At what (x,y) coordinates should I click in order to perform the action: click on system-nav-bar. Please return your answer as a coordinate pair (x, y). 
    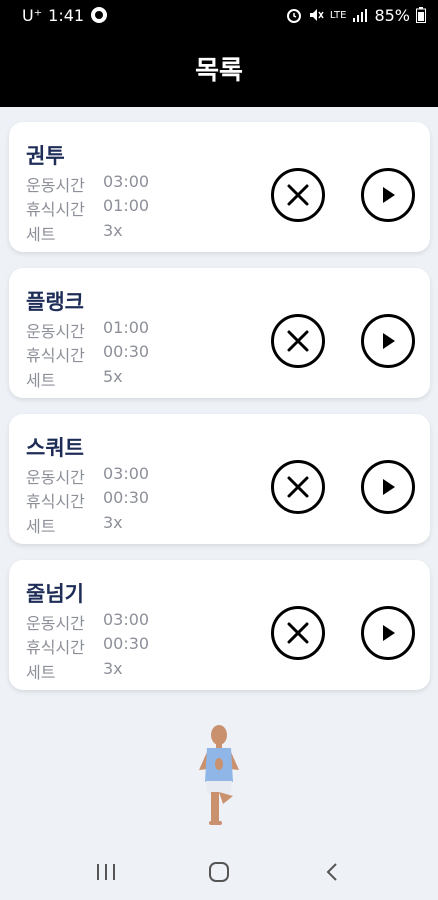
    Looking at the image, I should click on (219, 871).